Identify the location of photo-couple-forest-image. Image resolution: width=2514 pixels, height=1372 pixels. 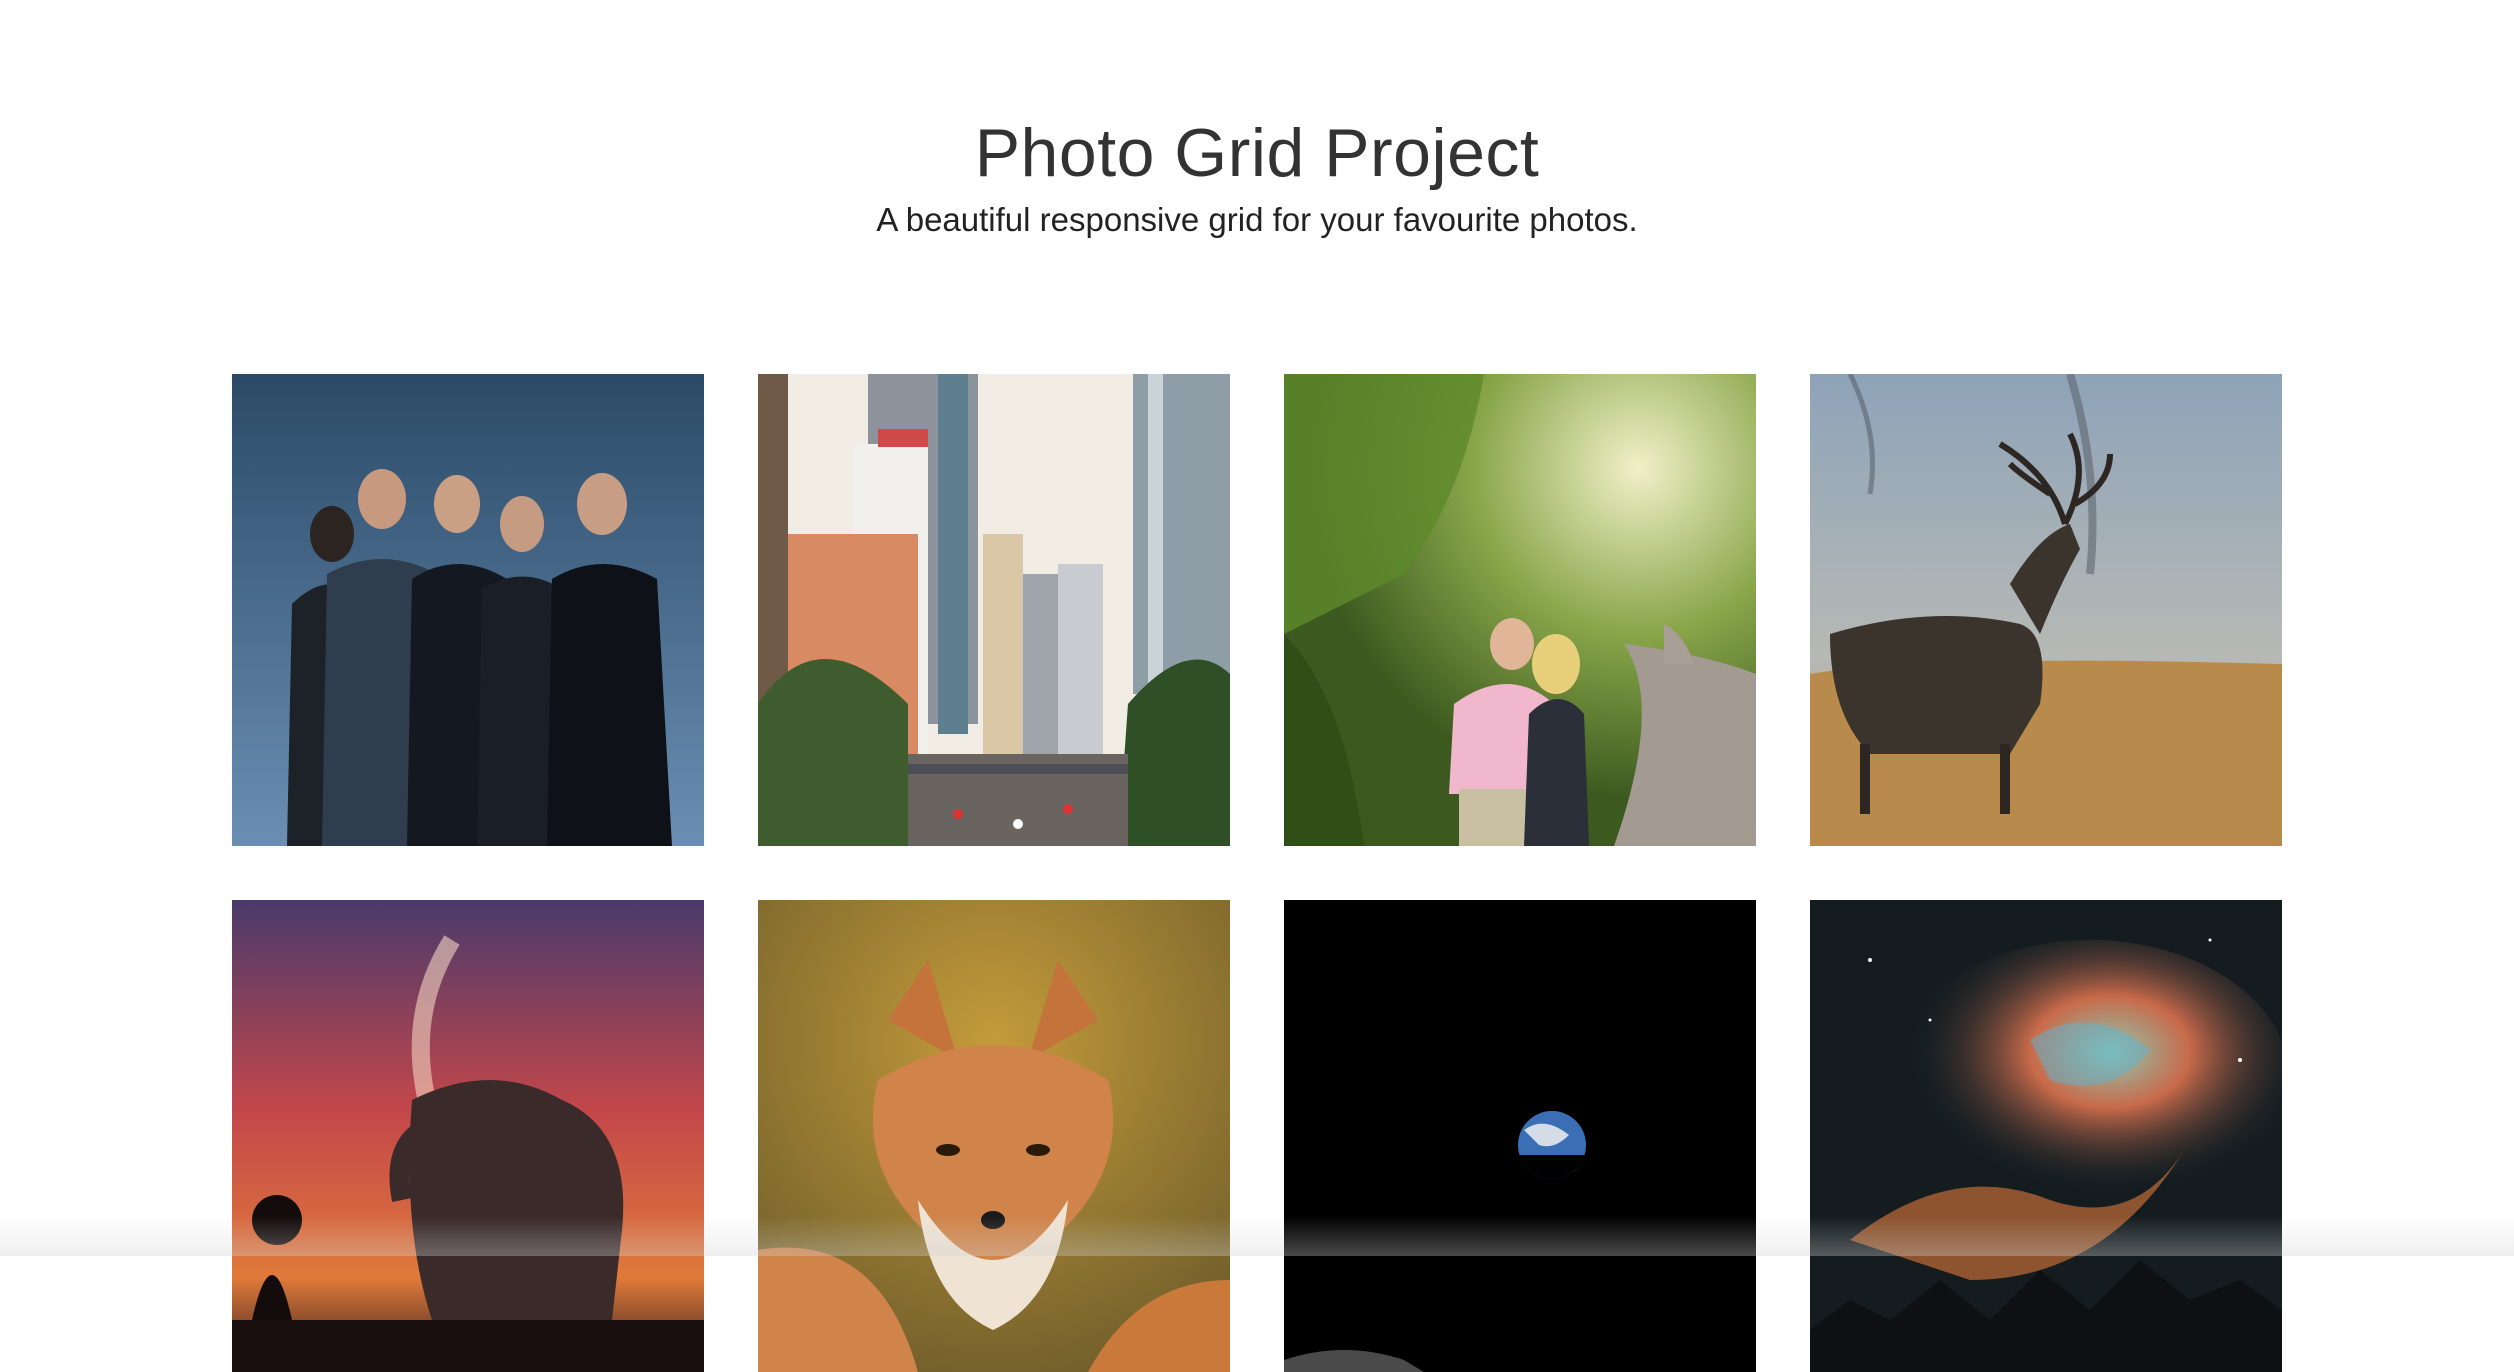
(1520, 610).